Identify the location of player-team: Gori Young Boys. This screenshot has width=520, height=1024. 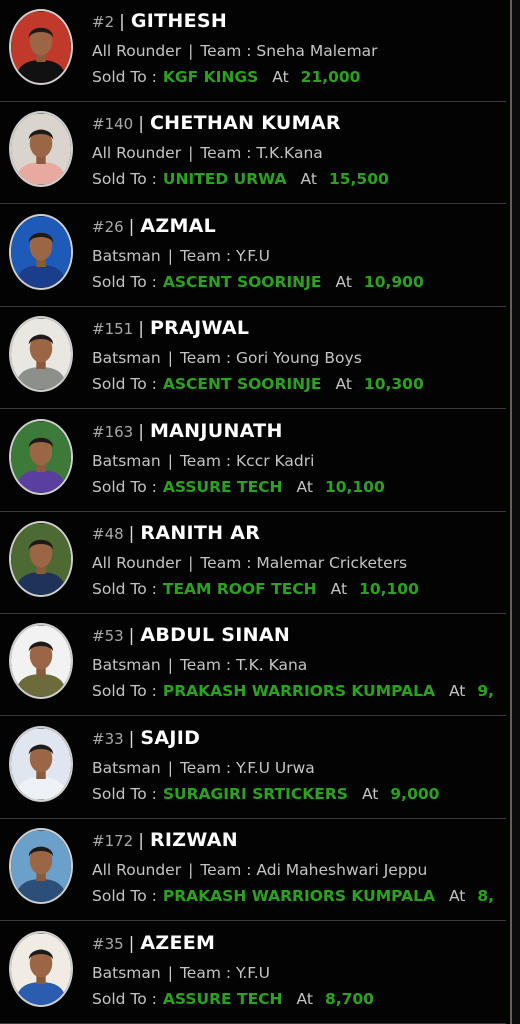
(299, 358).